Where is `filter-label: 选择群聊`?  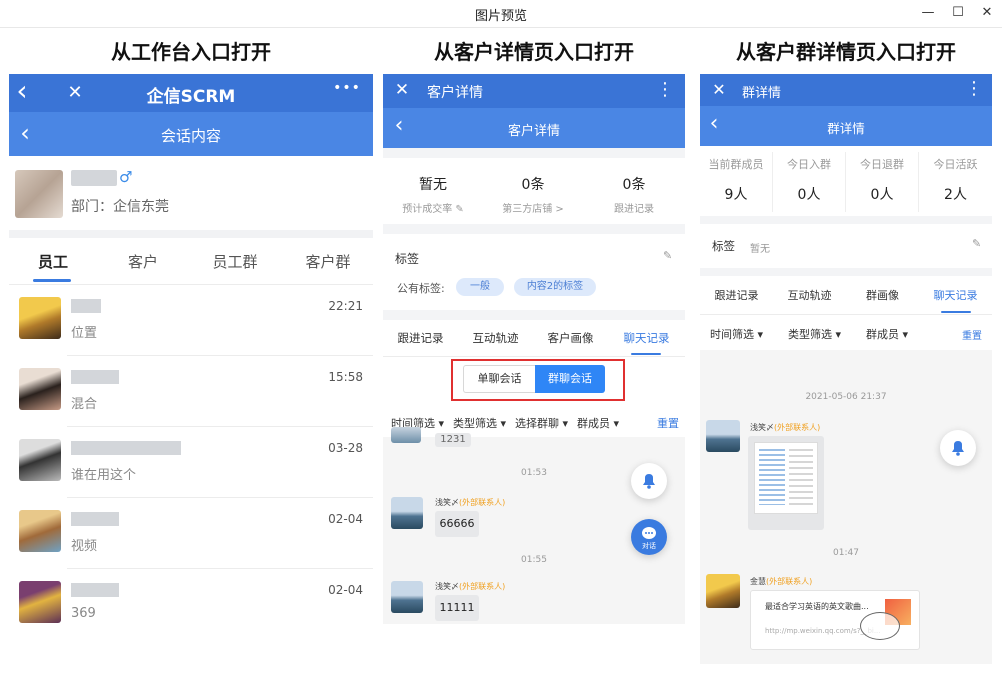 filter-label: 选择群聊 is located at coordinates (537, 423).